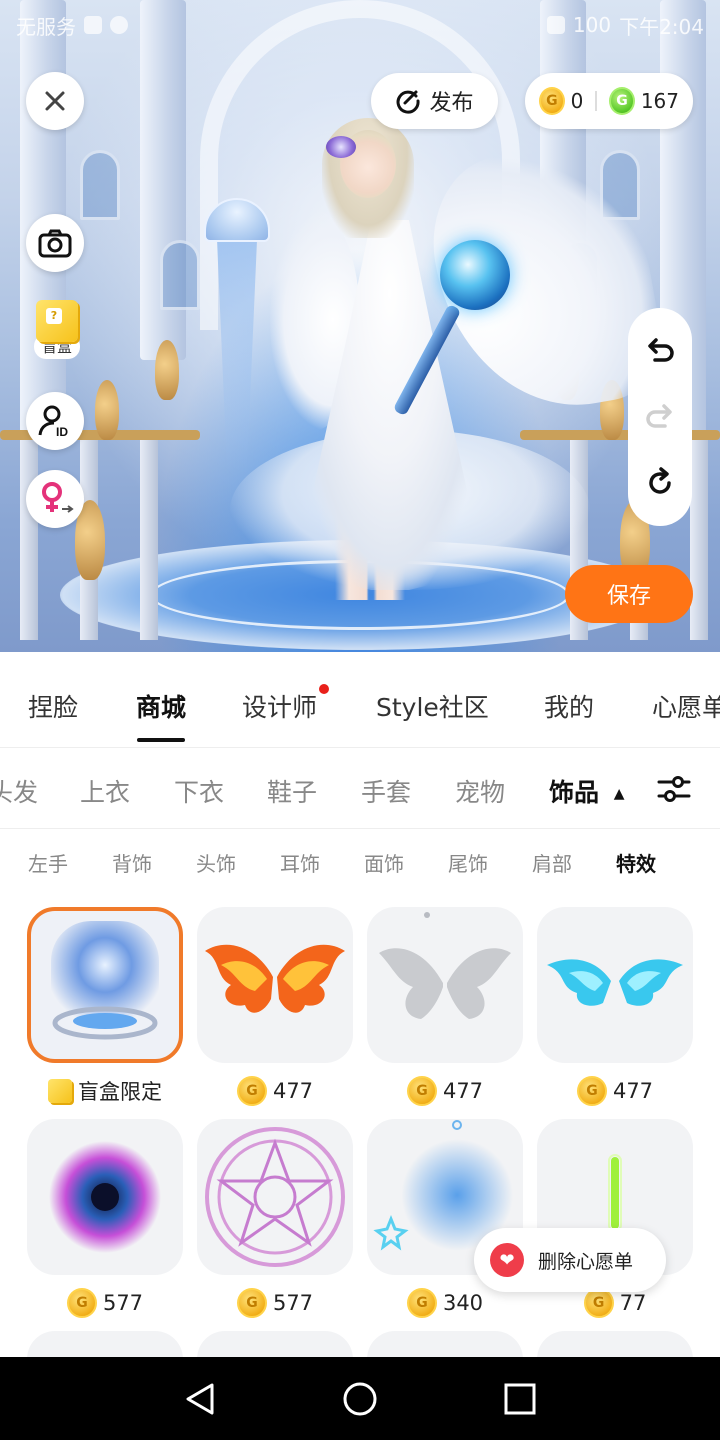 This screenshot has width=720, height=1440. I want to click on galaxy-vortex-icon, so click(105, 1197).